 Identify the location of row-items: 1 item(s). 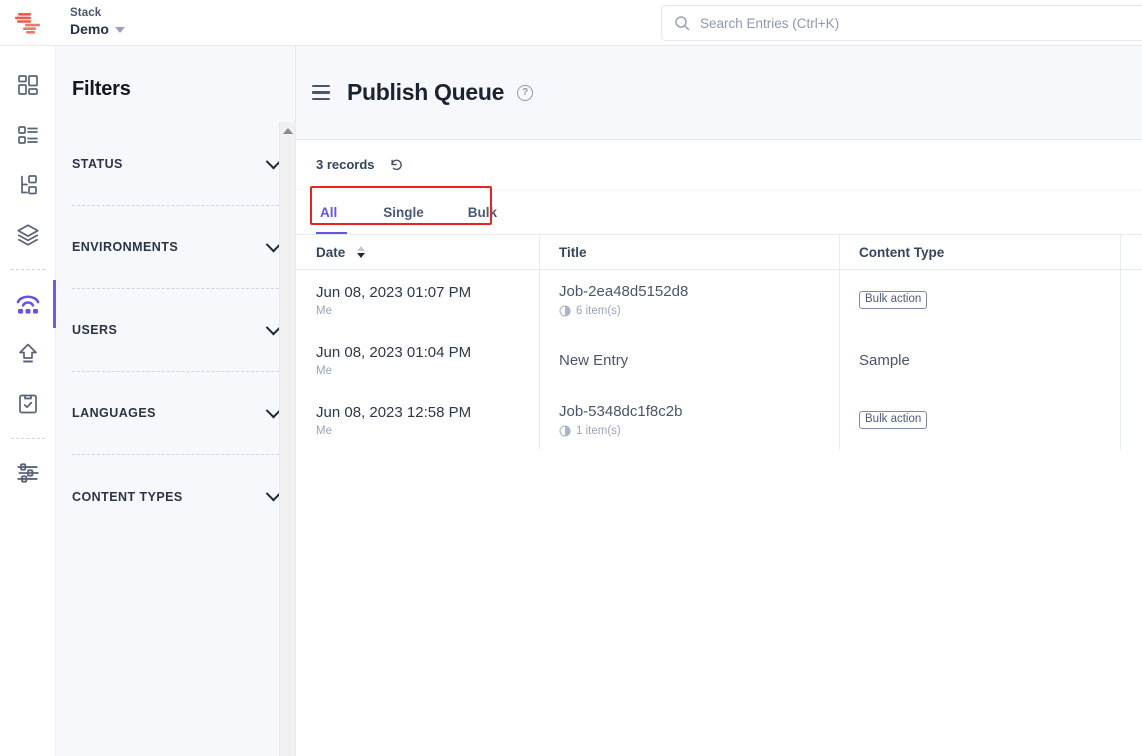
(699, 431).